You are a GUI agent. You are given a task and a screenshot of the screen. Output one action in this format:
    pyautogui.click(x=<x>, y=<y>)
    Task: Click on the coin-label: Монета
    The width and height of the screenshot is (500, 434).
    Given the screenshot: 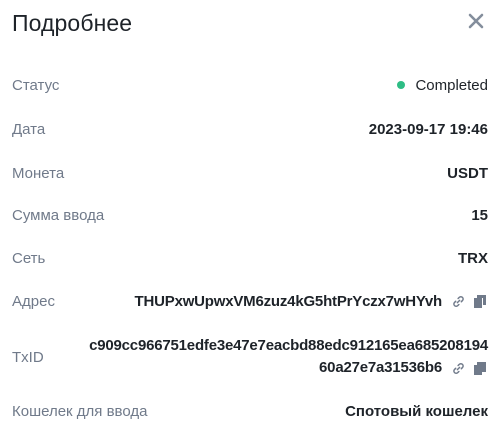 What is the action you would take?
    pyautogui.click(x=38, y=173)
    